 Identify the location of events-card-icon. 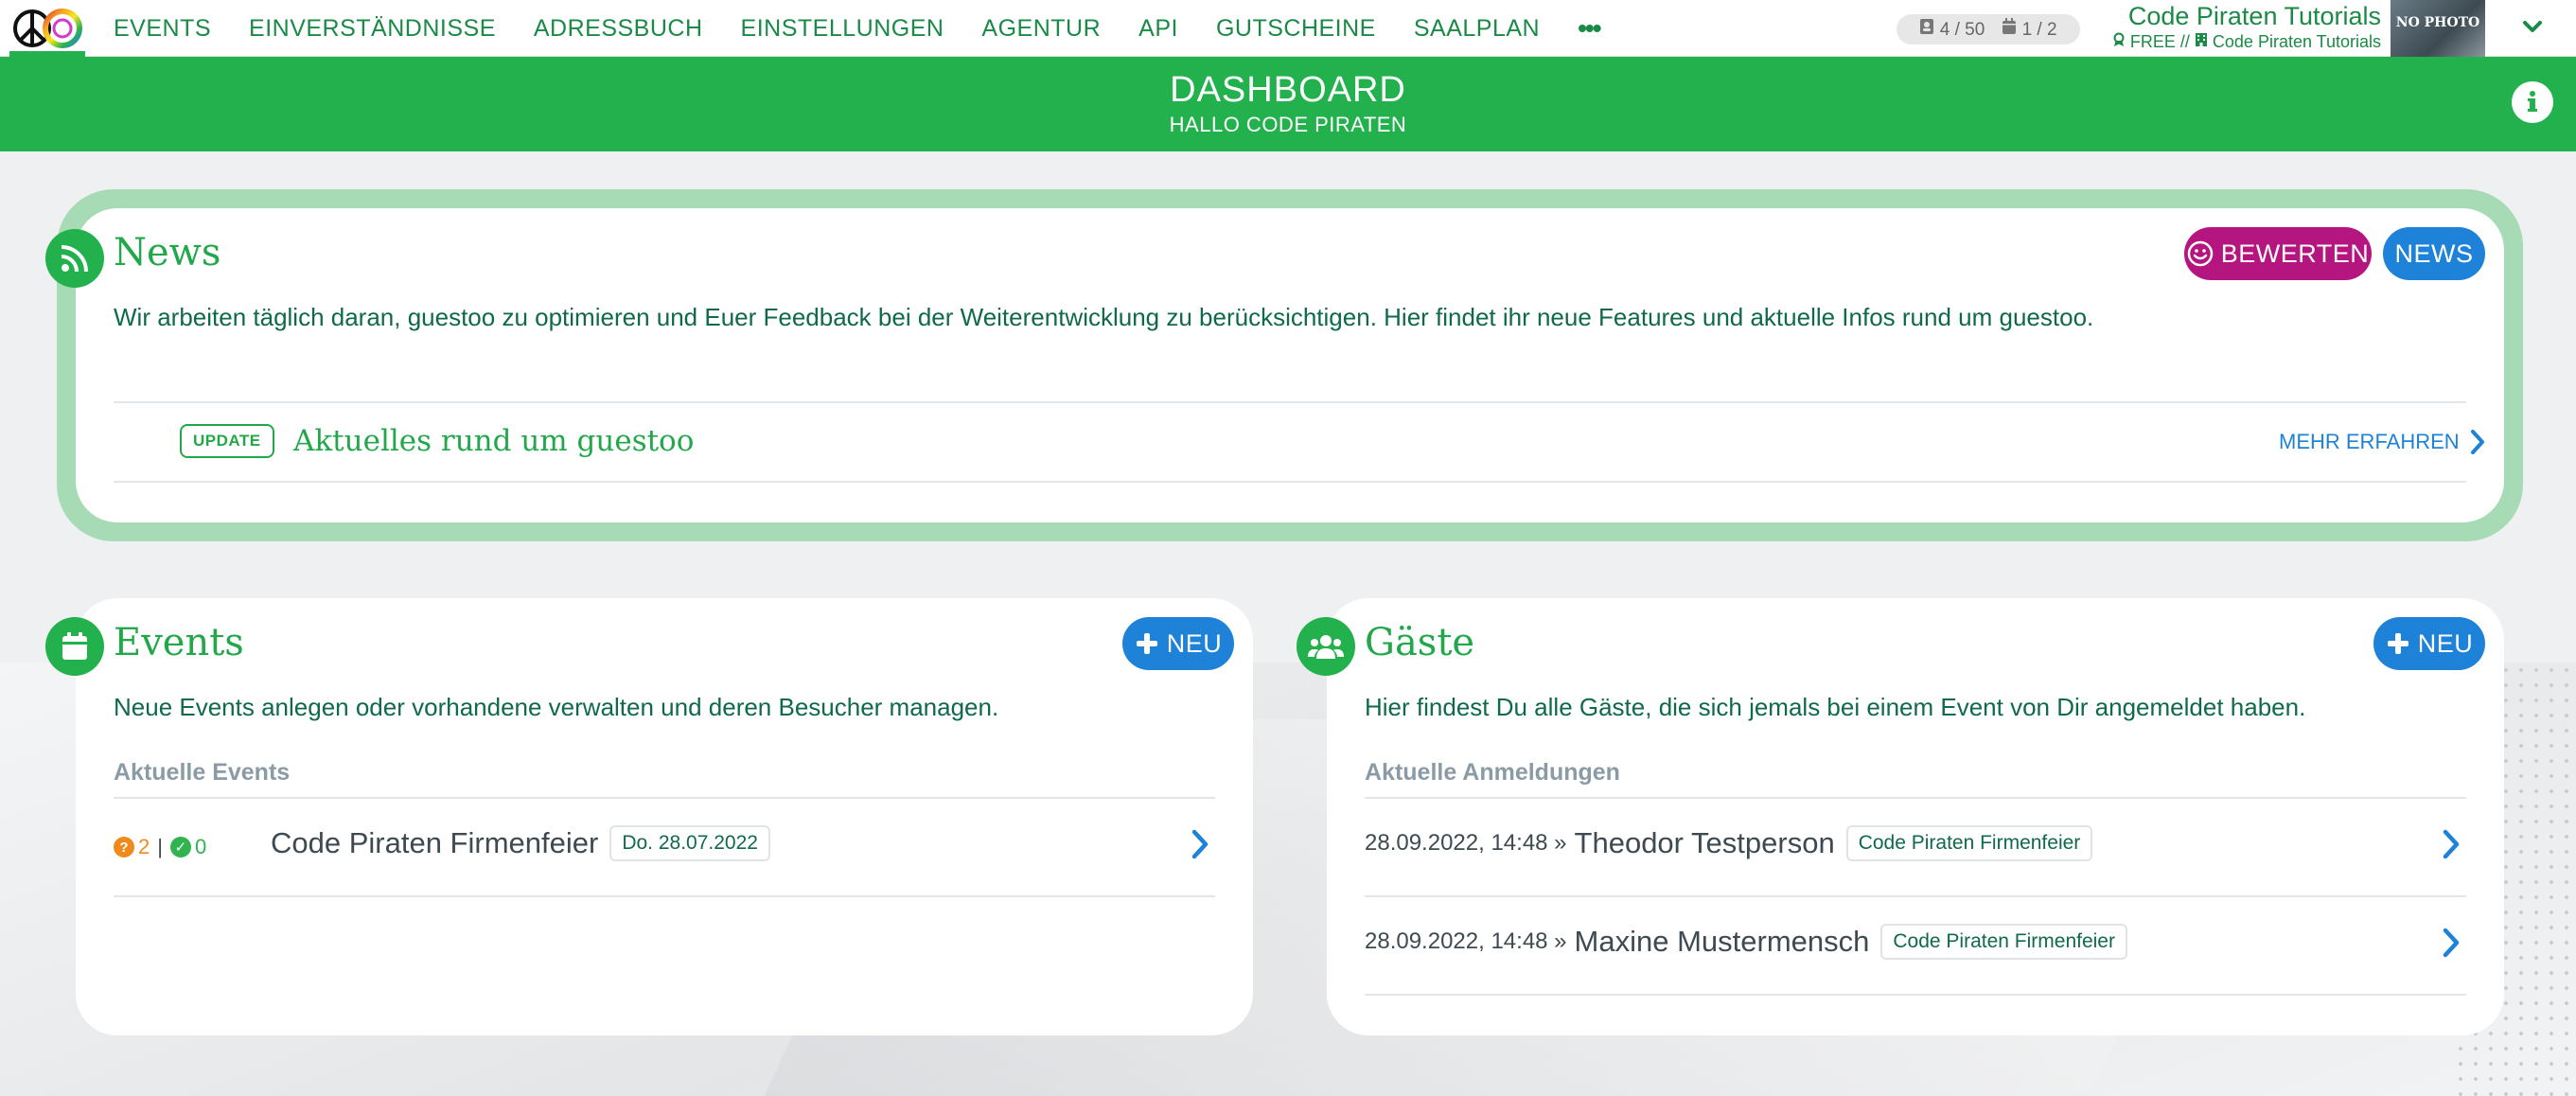
(74, 646).